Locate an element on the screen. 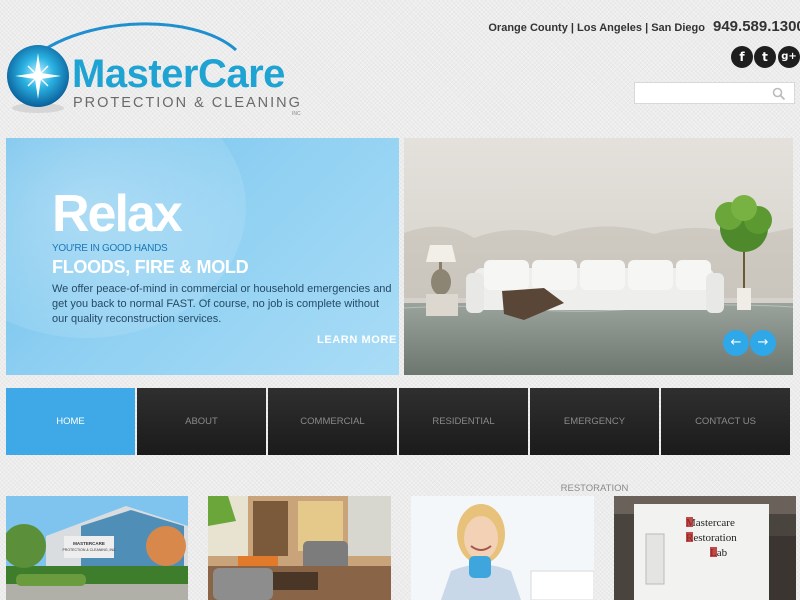 The image size is (800, 600). logo-brand-text: MasterCare is located at coordinates (178, 74).